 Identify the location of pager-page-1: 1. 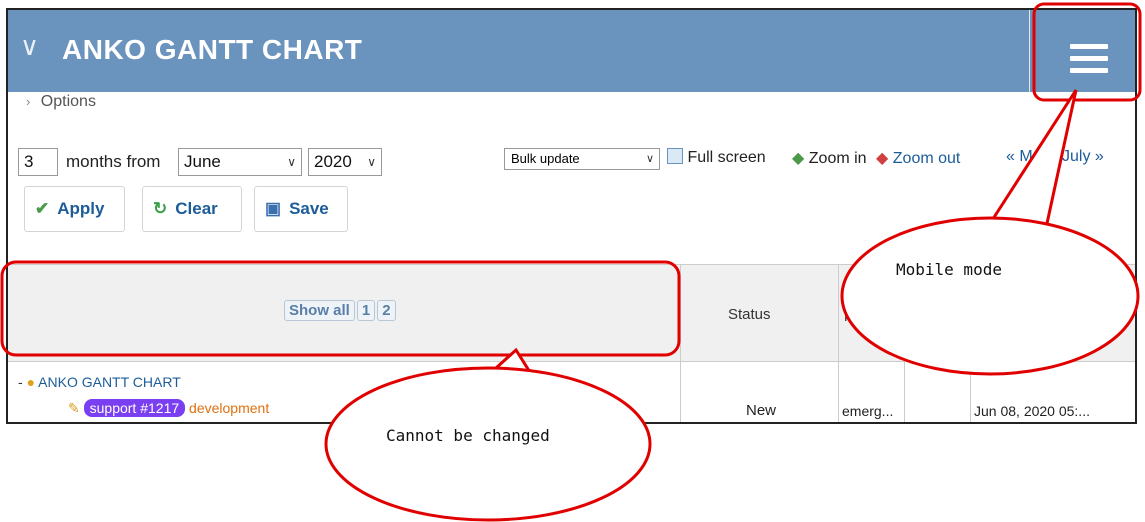
(366, 310).